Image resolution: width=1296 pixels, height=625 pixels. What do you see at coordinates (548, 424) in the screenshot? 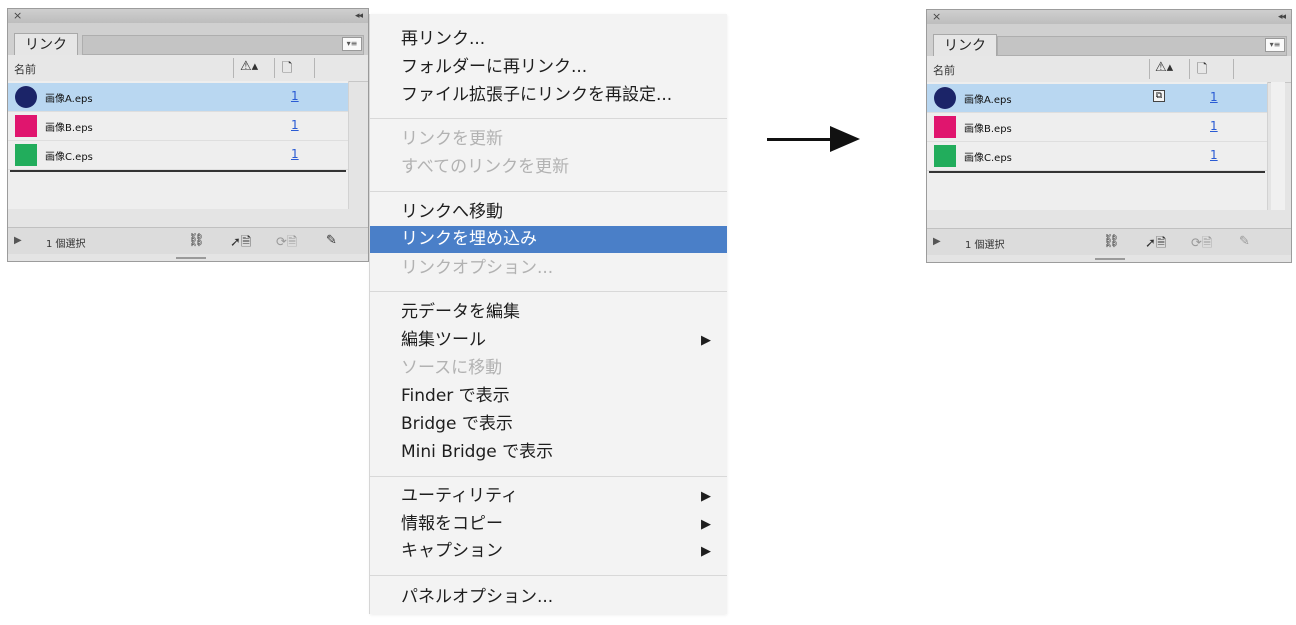
I see `menu-item-reveal-in-bridge: Bridge で表示` at bounding box center [548, 424].